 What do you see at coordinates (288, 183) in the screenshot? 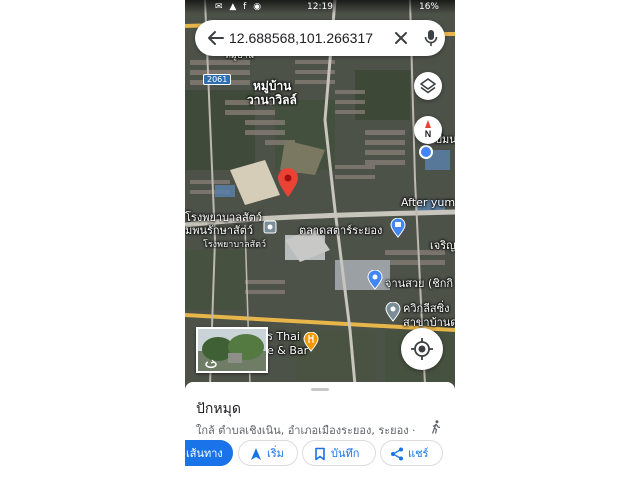
I see `dropped-pin-icon` at bounding box center [288, 183].